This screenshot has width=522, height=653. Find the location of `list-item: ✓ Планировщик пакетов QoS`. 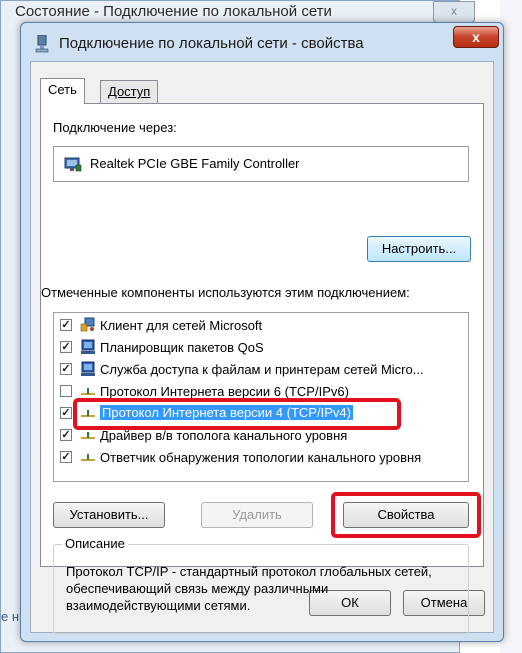

list-item: ✓ Планировщик пакетов QoS is located at coordinates (261, 348).